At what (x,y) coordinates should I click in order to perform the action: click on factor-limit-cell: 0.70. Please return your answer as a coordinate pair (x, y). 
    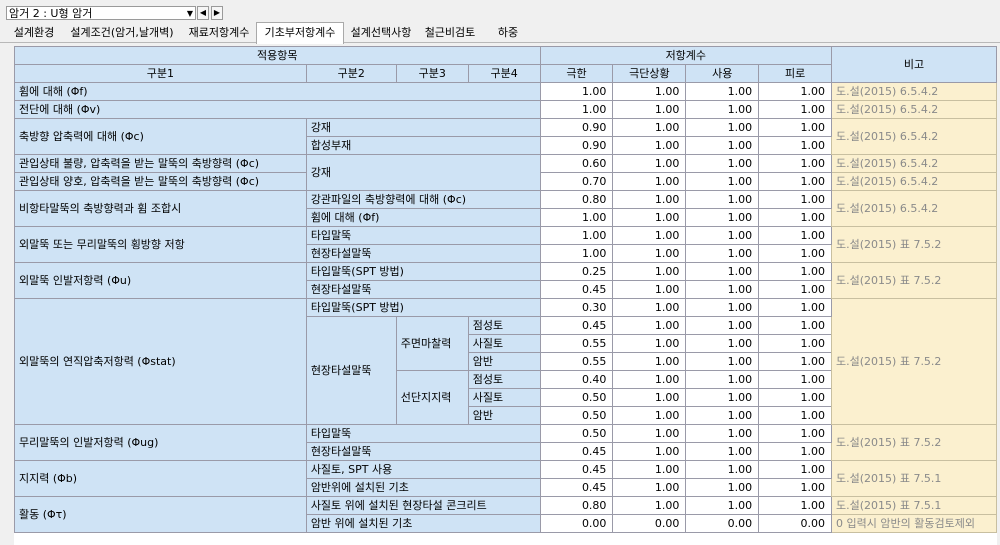
    Looking at the image, I should click on (576, 181).